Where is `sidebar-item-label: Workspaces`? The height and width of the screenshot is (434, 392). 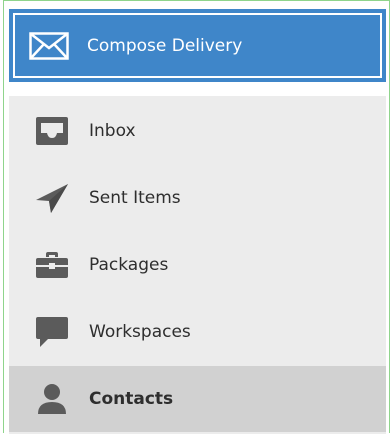 sidebar-item-label: Workspaces is located at coordinates (140, 332).